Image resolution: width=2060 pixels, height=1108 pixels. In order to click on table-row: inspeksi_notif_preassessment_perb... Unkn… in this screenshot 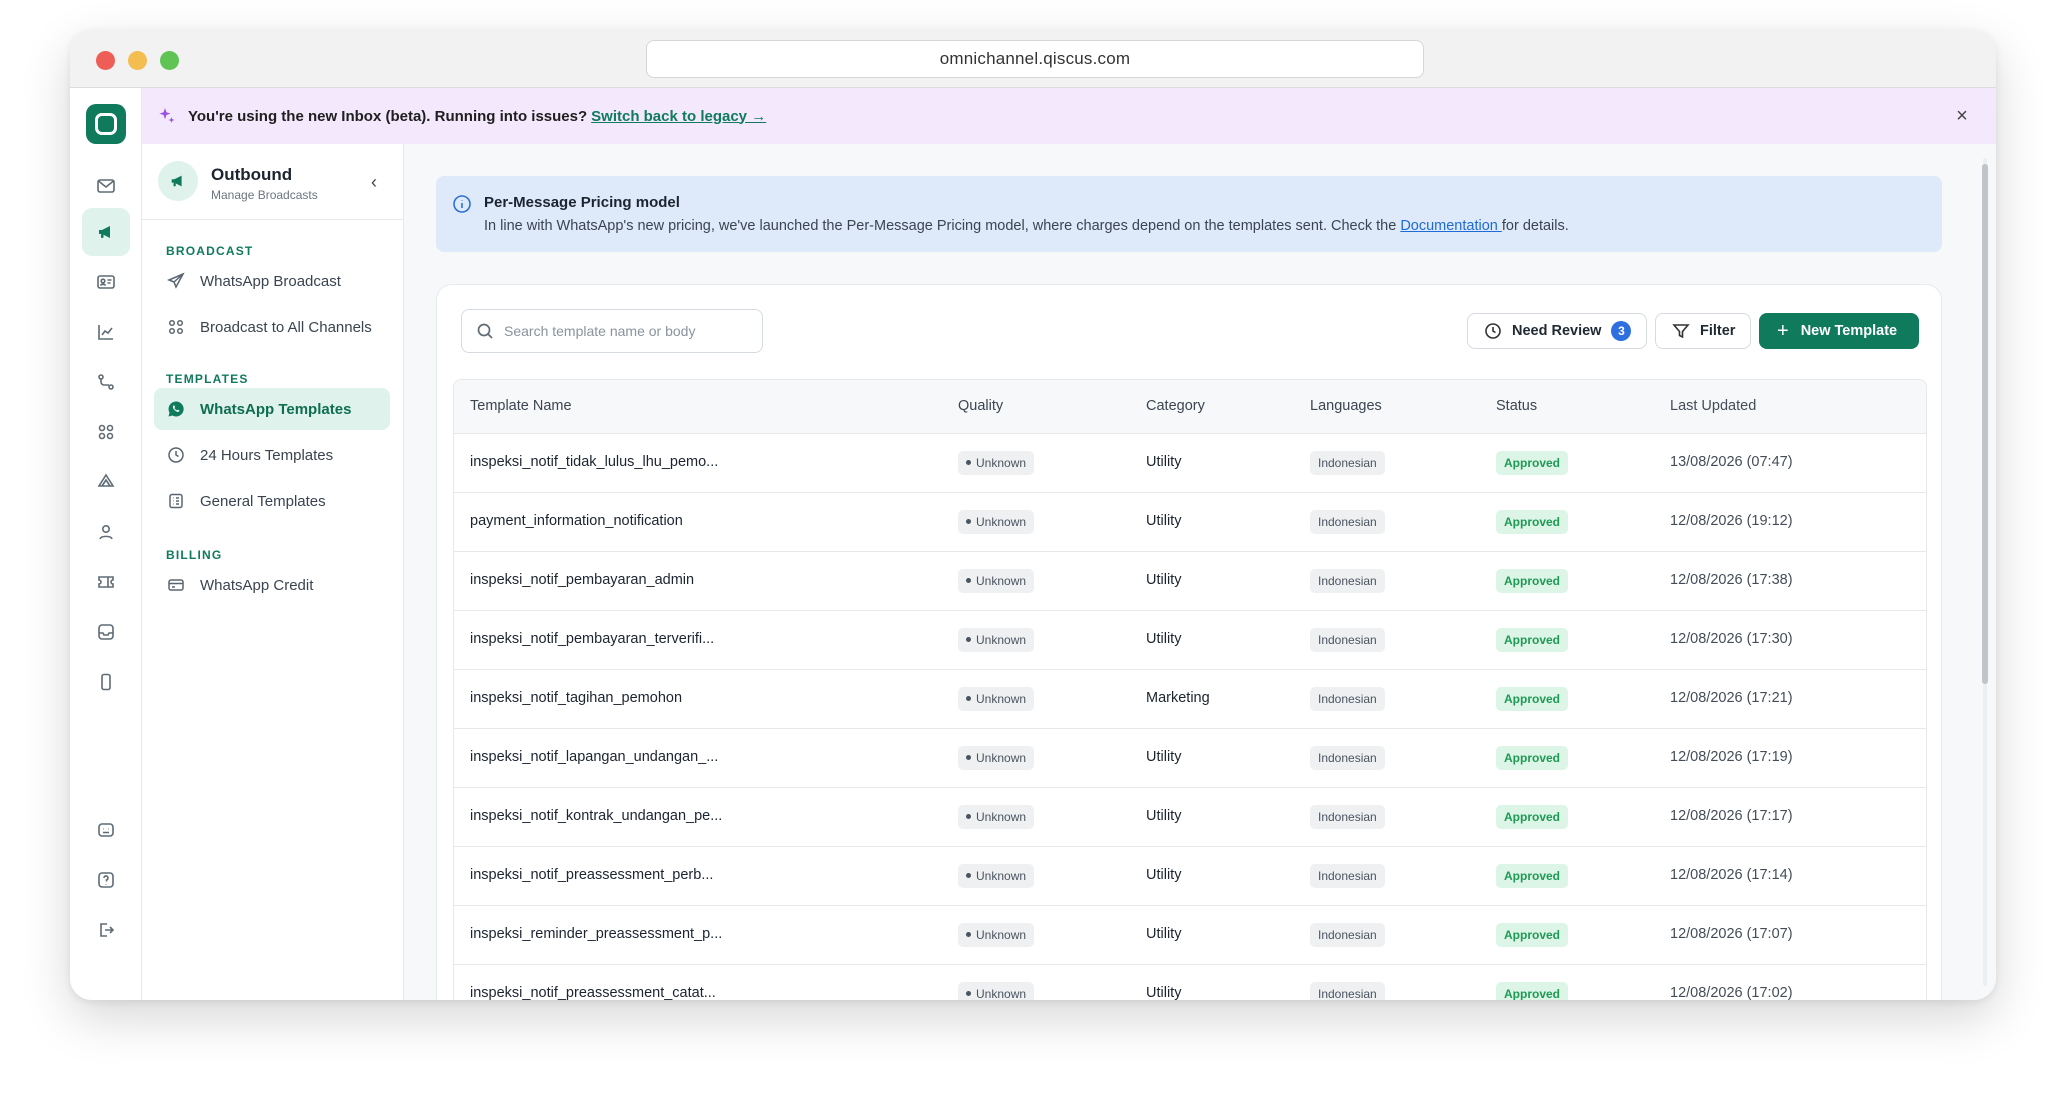, I will do `click(1190, 876)`.